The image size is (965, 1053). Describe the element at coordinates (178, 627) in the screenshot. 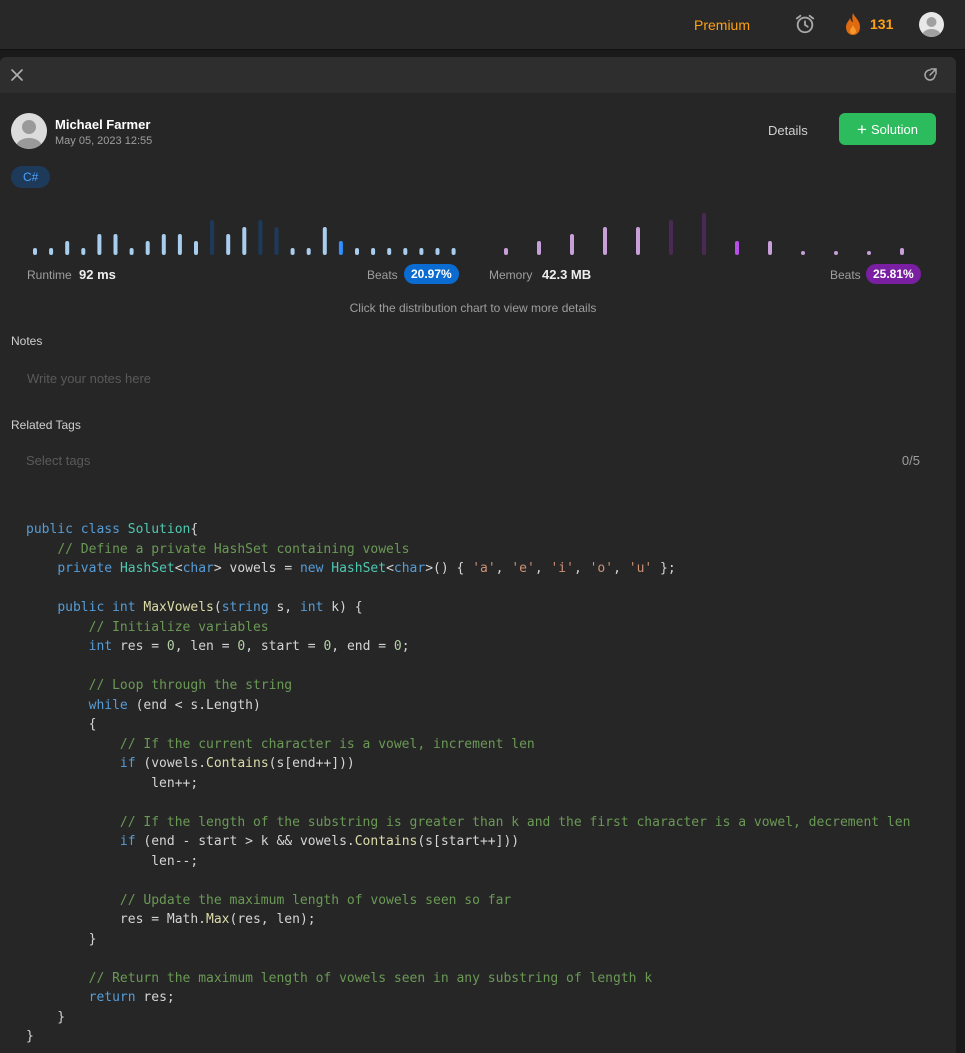

I see `code-line: // Initialize variables` at that location.